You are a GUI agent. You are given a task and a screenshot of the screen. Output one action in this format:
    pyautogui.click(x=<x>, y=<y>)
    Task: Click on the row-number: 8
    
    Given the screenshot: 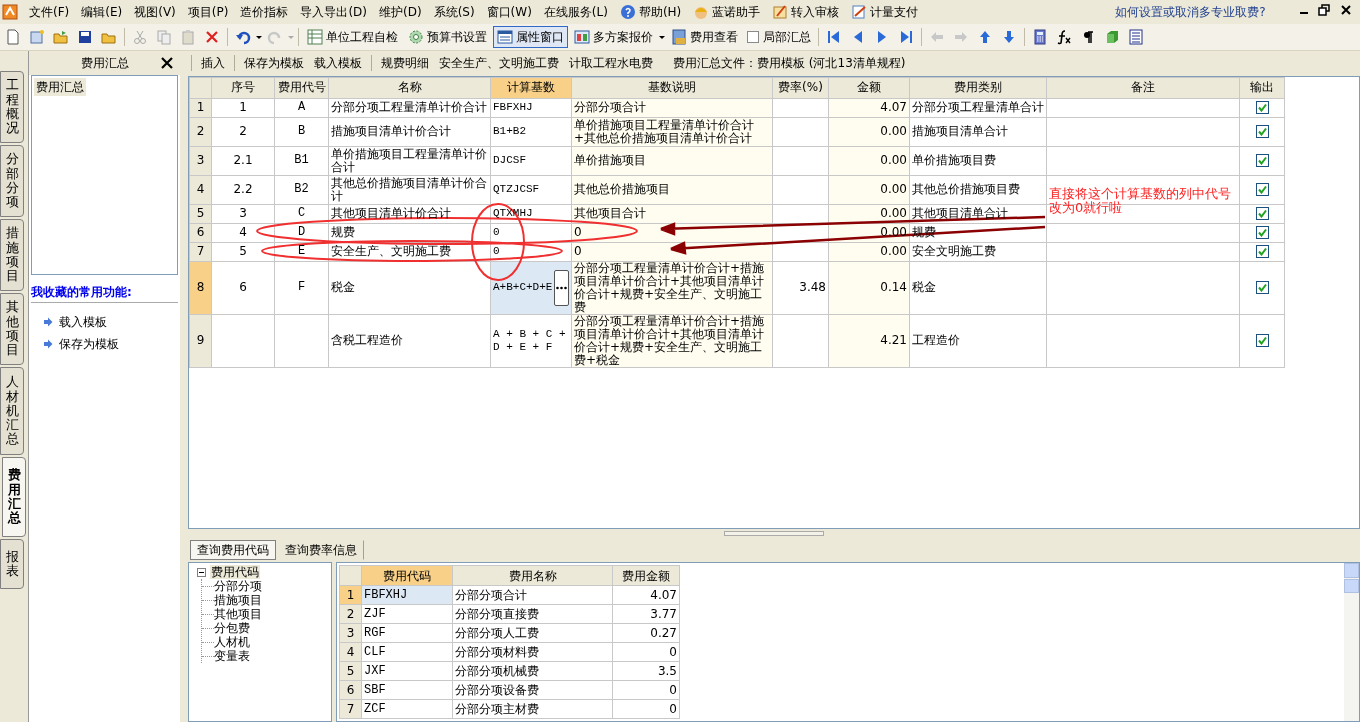 What is the action you would take?
    pyautogui.click(x=200, y=288)
    